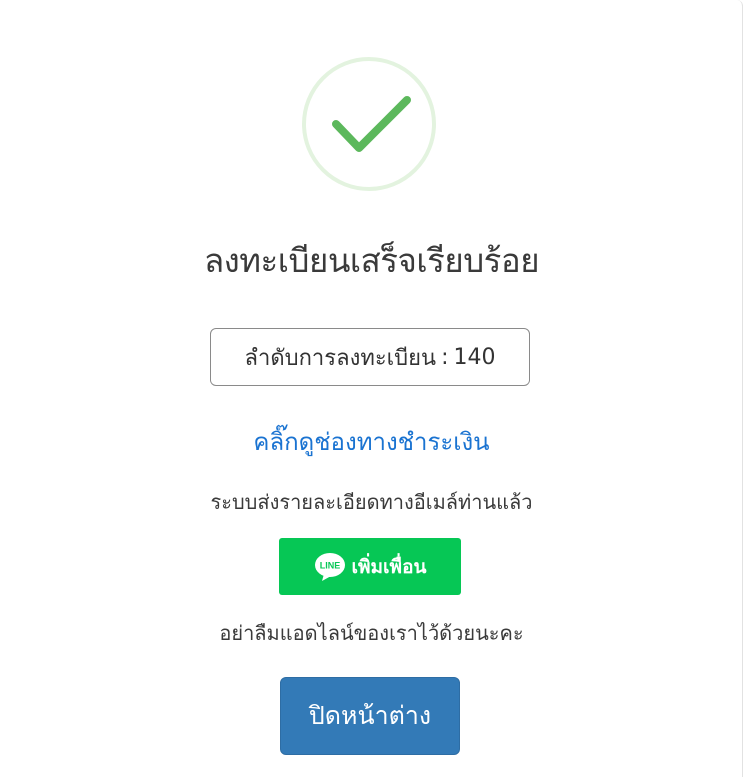 This screenshot has width=743, height=777. What do you see at coordinates (369, 124) in the screenshot?
I see `success-check-icon` at bounding box center [369, 124].